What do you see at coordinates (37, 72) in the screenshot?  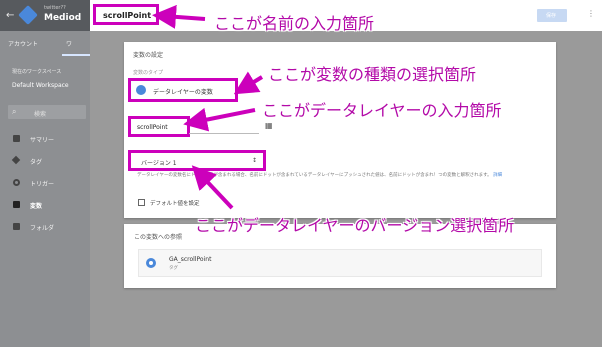 I see `workspace-label: 現在のワークスペース` at bounding box center [37, 72].